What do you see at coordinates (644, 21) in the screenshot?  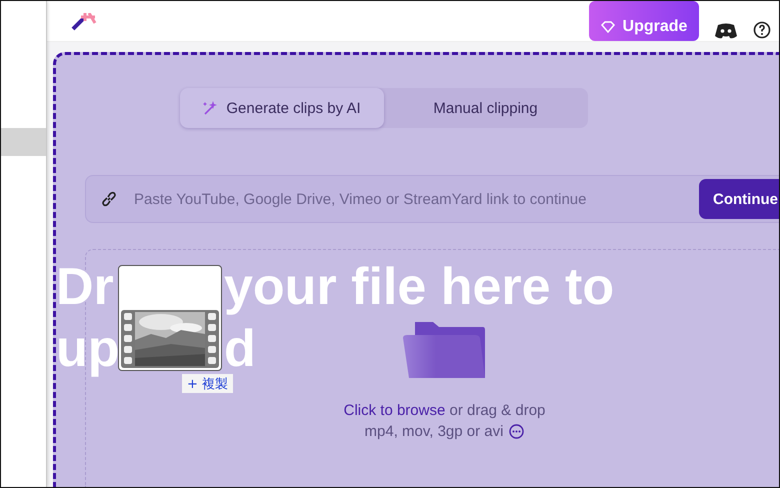 I see `upgrade-button: Upgrade` at bounding box center [644, 21].